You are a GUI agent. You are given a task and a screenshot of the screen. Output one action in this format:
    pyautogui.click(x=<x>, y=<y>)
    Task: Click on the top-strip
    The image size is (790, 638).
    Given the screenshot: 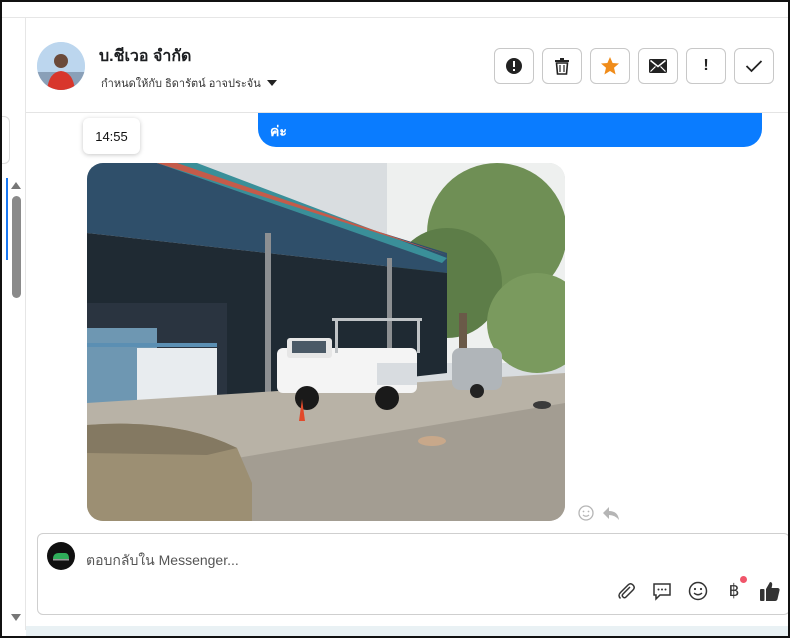 What is the action you would take?
    pyautogui.click(x=395, y=10)
    